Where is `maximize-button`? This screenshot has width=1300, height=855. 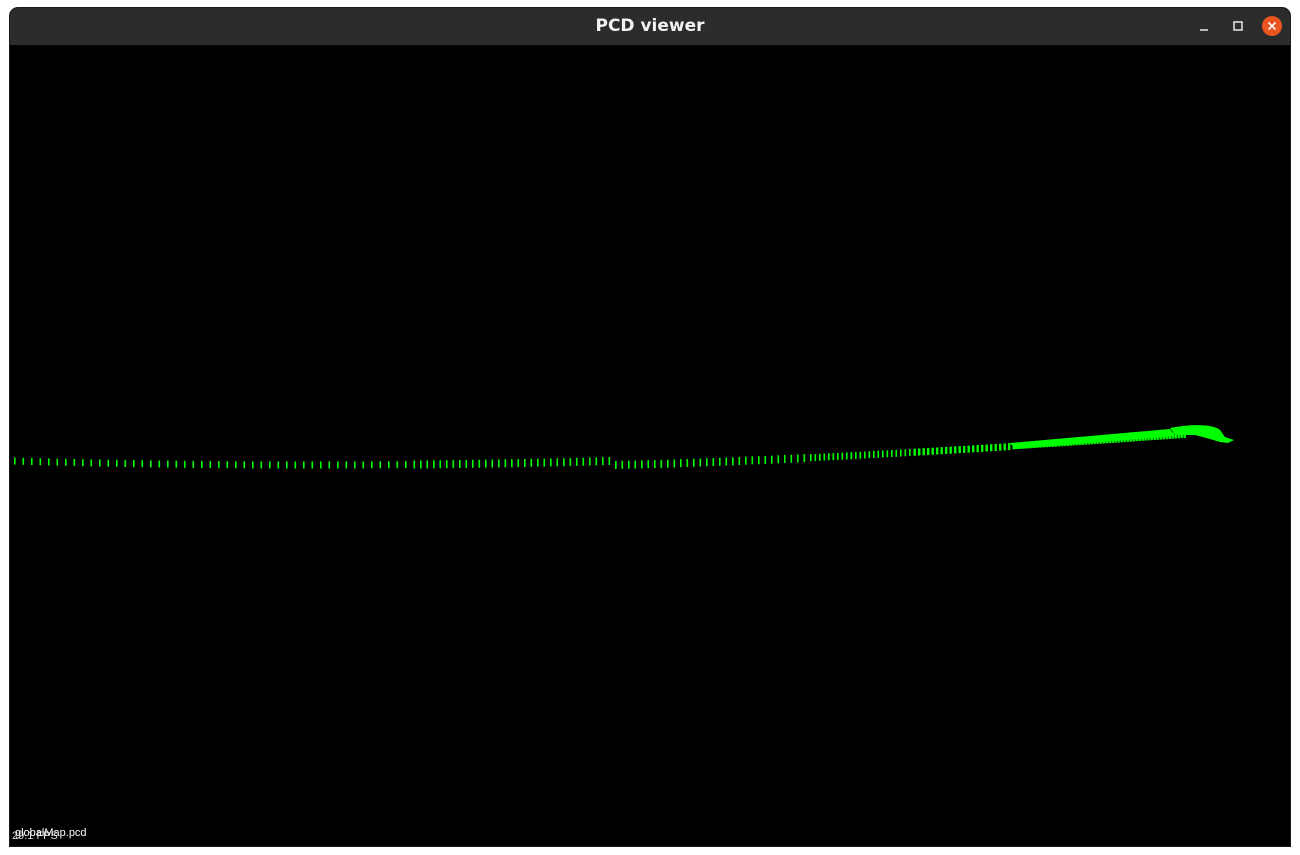 maximize-button is located at coordinates (1238, 26).